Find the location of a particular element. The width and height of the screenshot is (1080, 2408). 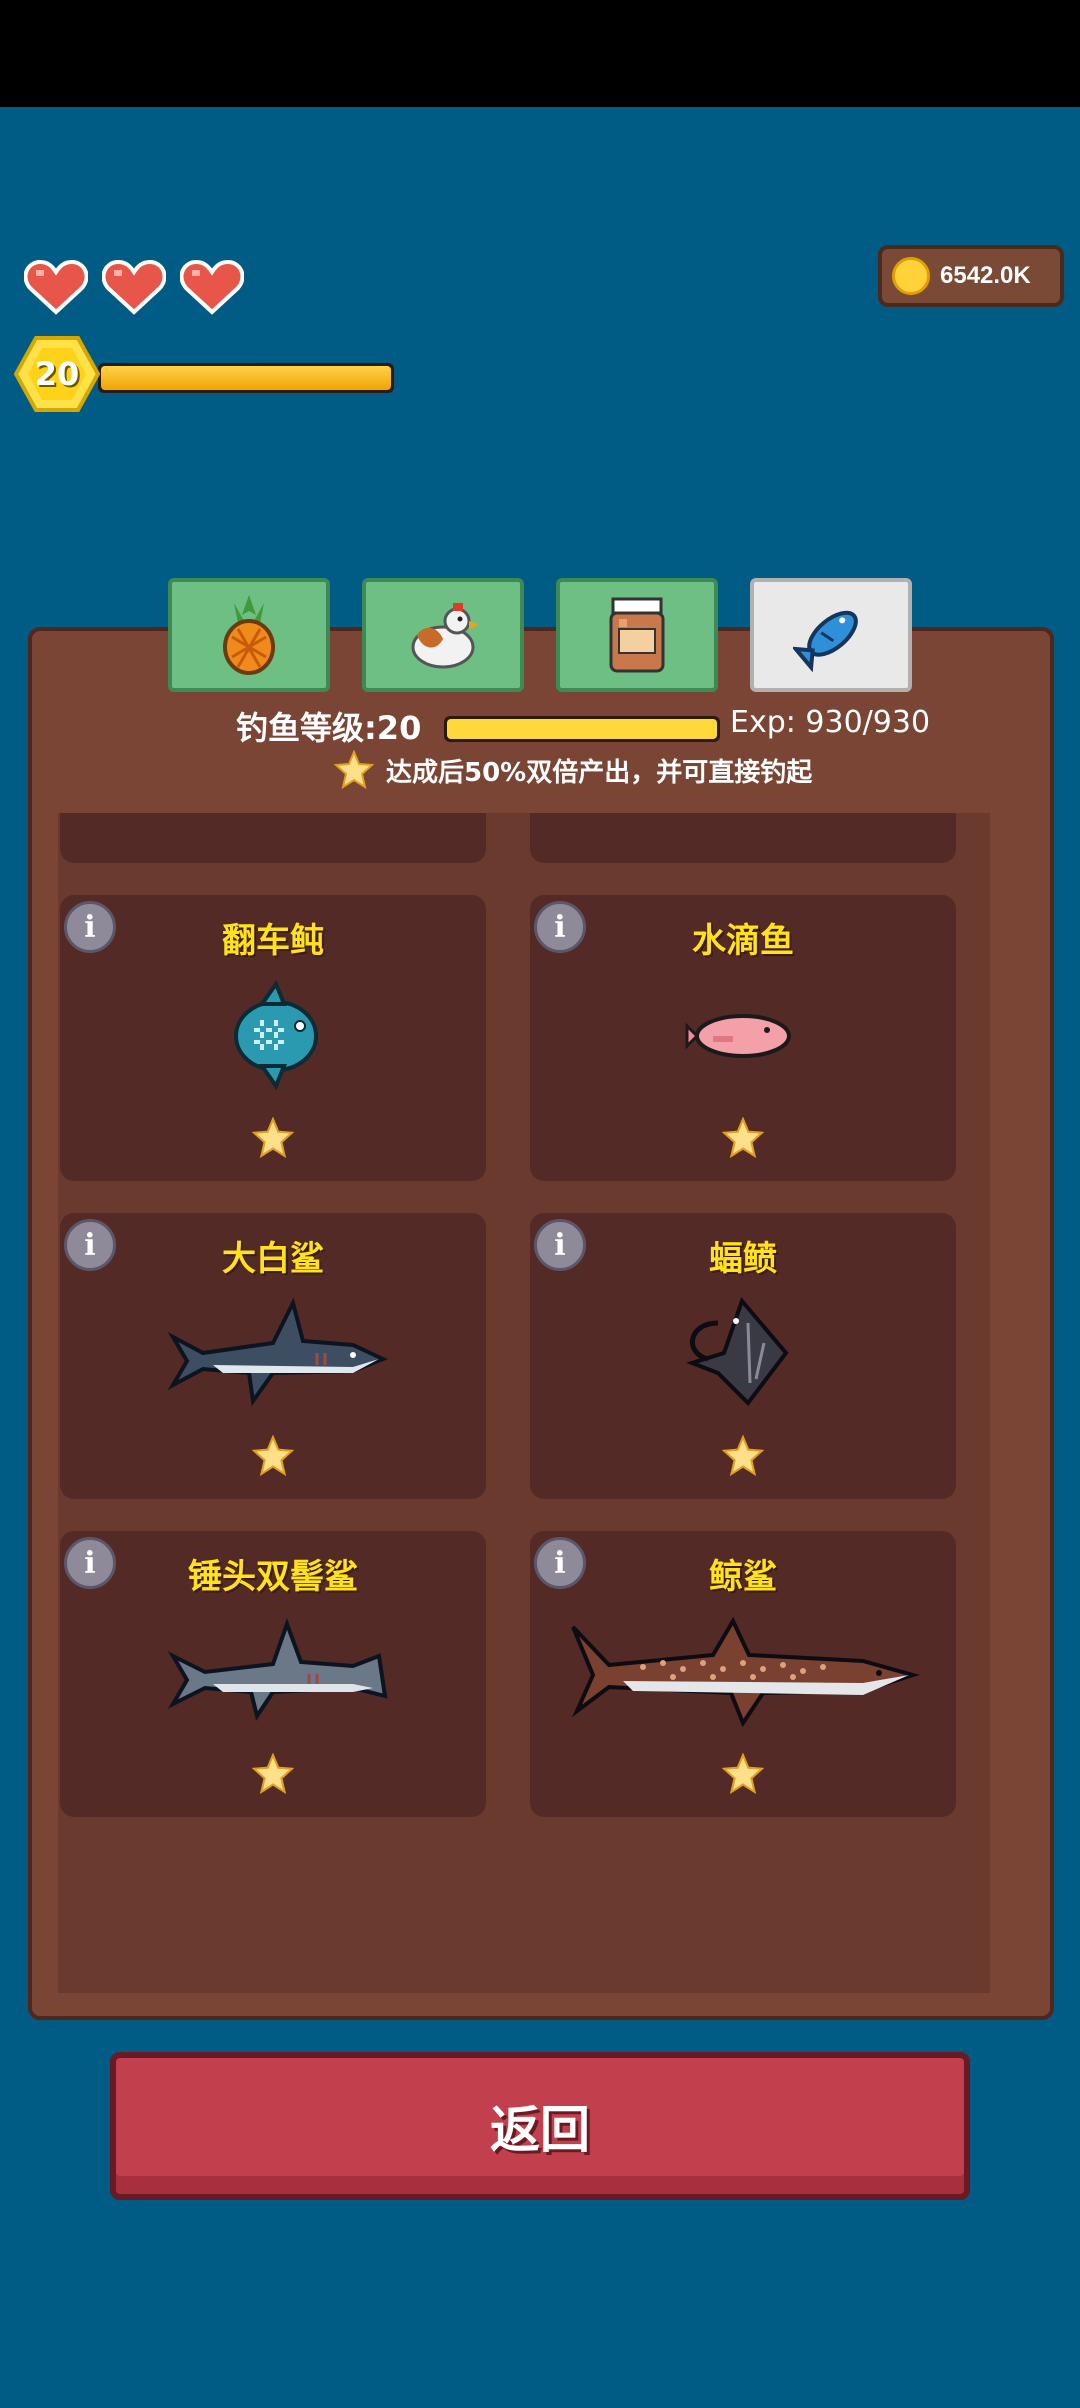

coin-amount: 6542.0K is located at coordinates (985, 275).